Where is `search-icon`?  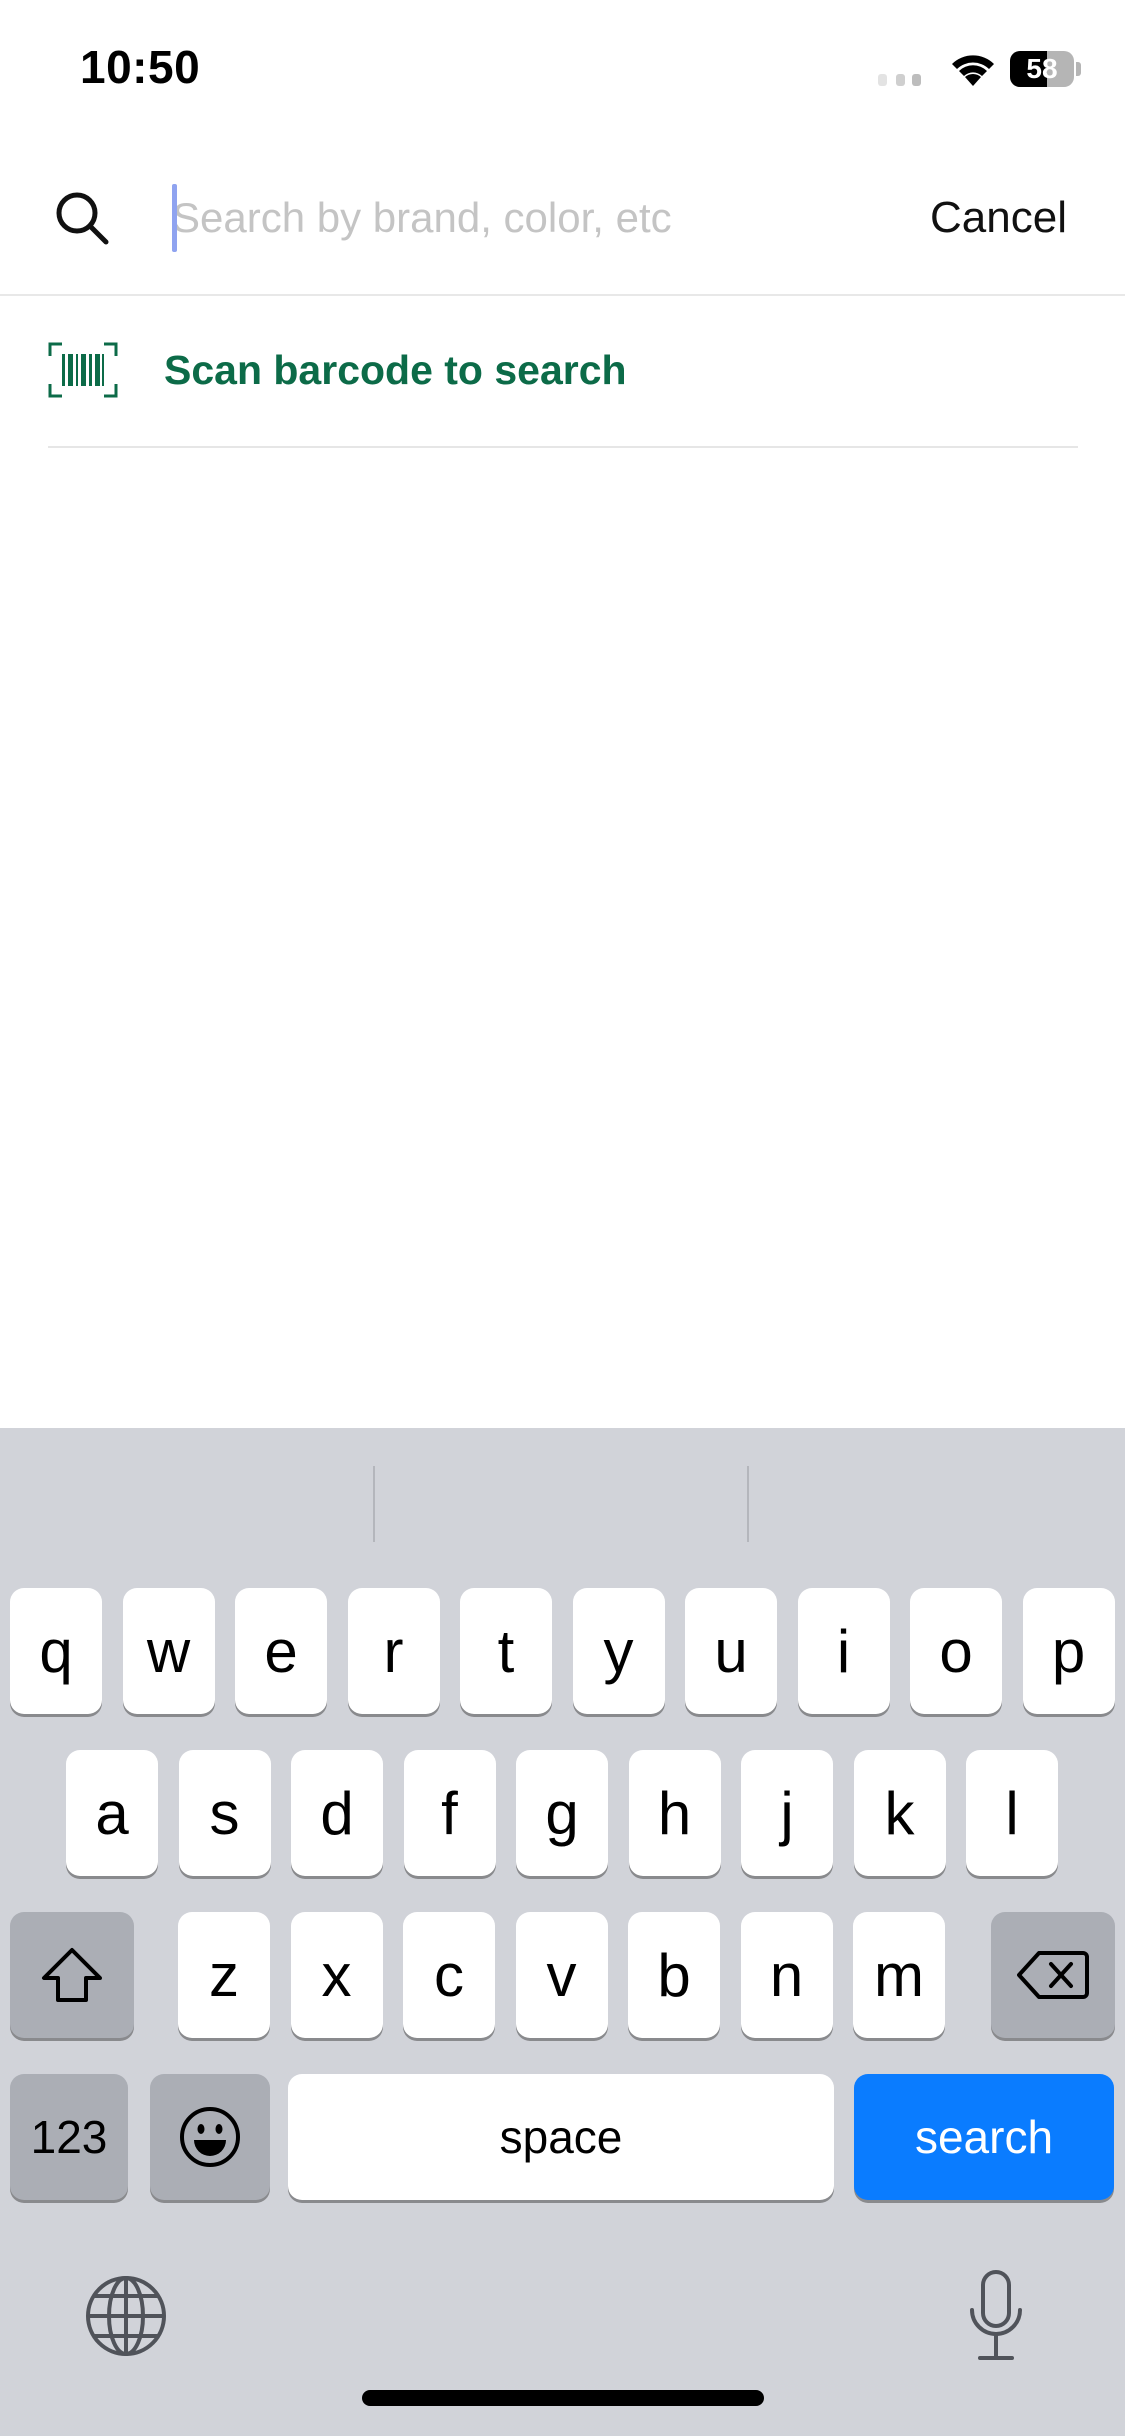
search-icon is located at coordinates (82, 218).